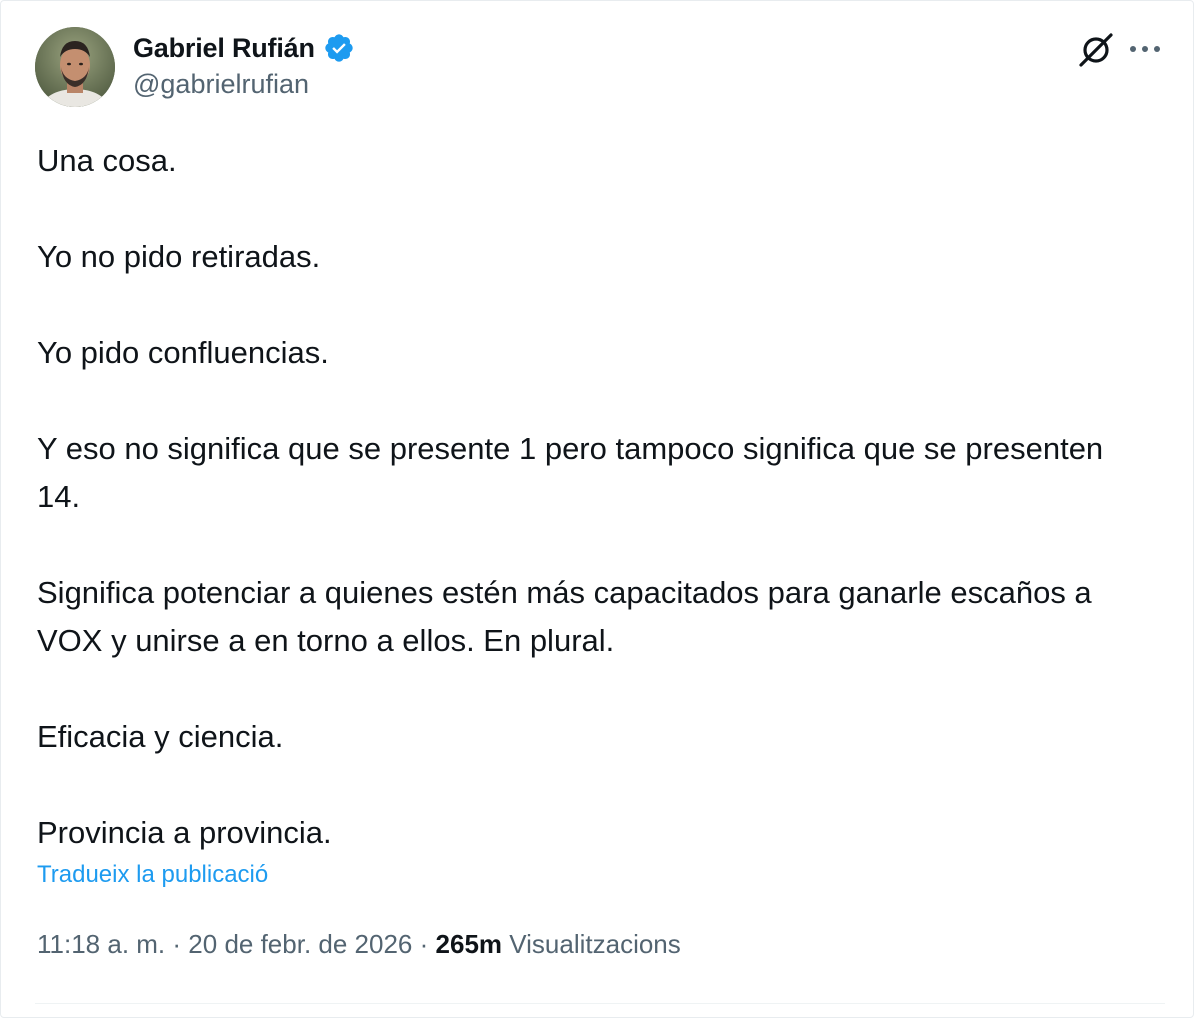 The height and width of the screenshot is (1018, 1194). Describe the element at coordinates (600, 68) in the screenshot. I see `tweet-header: Gabriel Rufián @gabrielrufian` at that location.